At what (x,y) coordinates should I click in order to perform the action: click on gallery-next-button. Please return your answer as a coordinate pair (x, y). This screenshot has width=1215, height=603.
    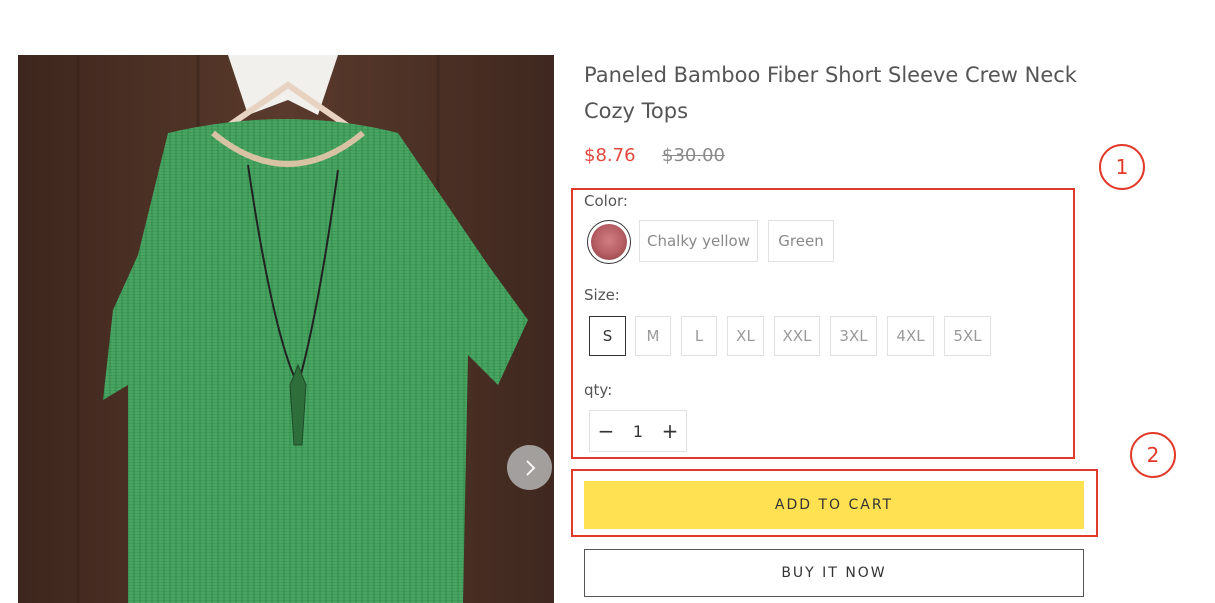
    Looking at the image, I should click on (529, 467).